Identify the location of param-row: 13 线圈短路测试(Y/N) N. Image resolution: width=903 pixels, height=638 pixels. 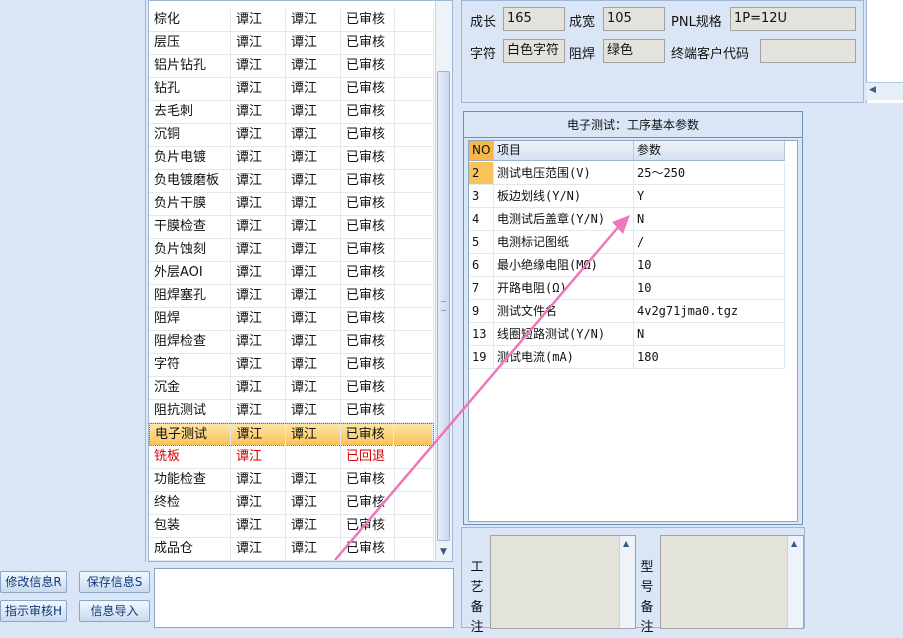
(627, 334).